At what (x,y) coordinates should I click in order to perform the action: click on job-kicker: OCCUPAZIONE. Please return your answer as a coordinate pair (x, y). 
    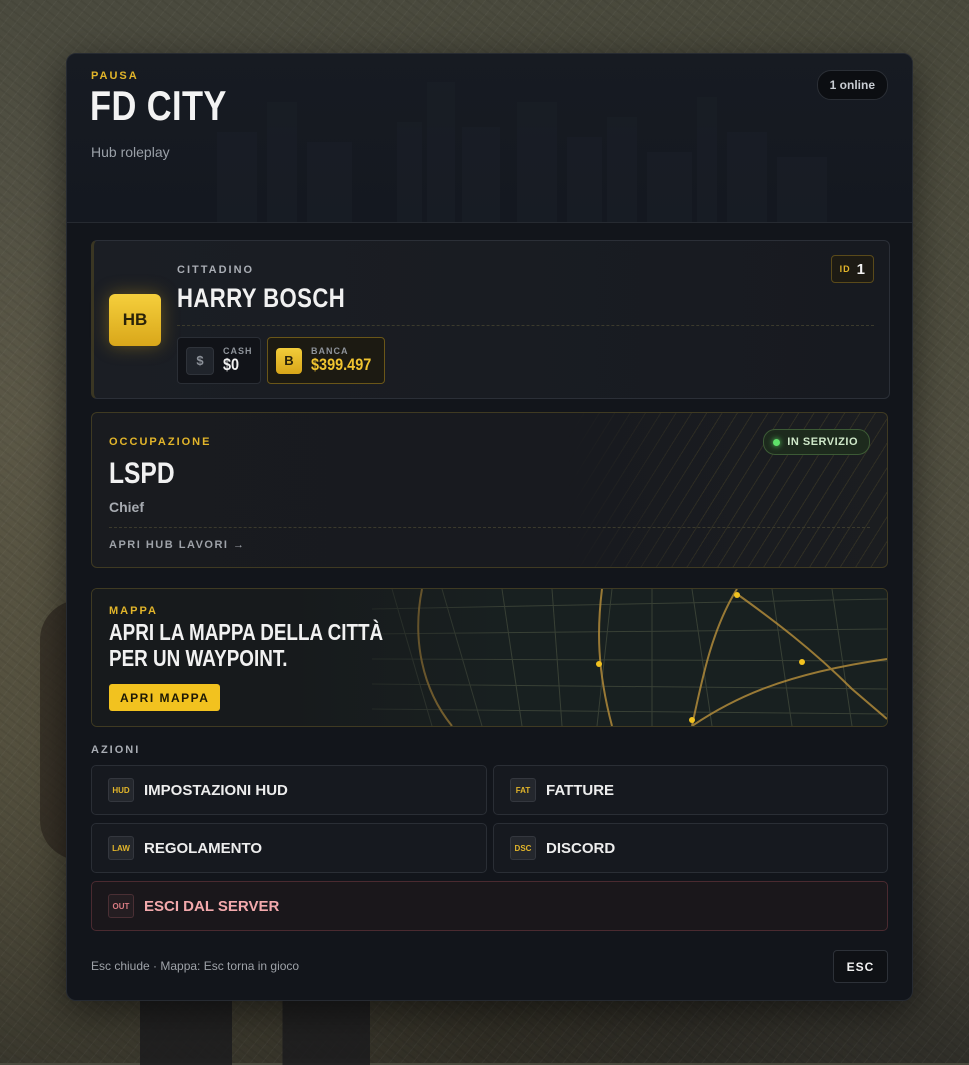
    Looking at the image, I should click on (160, 442).